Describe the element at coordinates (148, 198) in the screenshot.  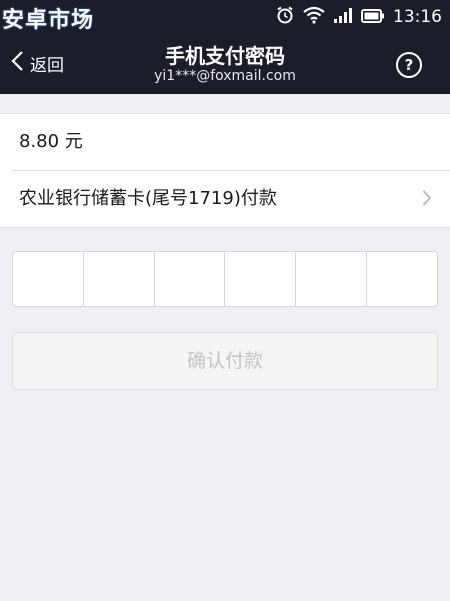
I see `payment-card: 农业银行储蓄卡(尾号1719)付款` at that location.